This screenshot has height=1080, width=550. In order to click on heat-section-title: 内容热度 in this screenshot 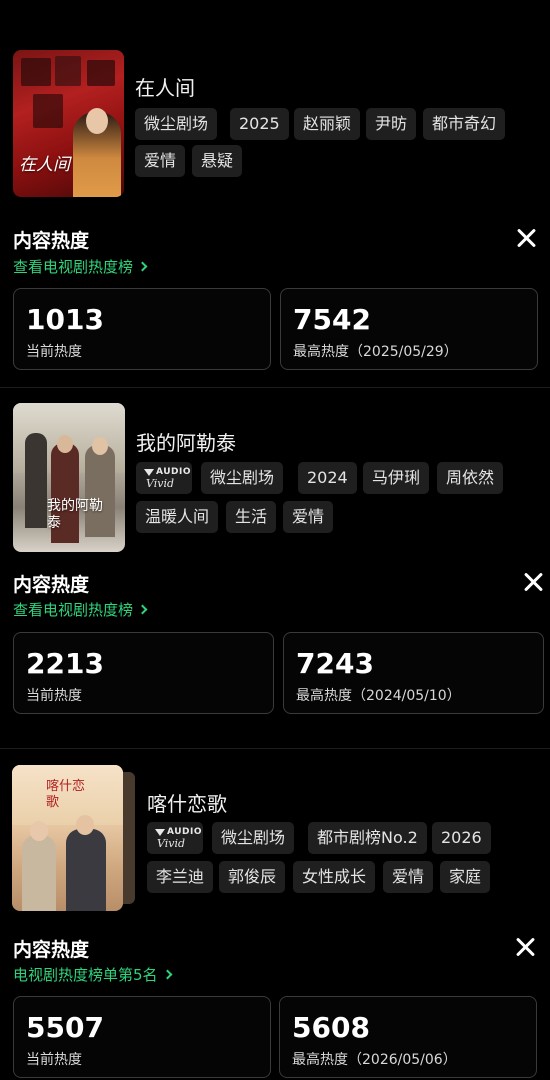, I will do `click(51, 950)`.